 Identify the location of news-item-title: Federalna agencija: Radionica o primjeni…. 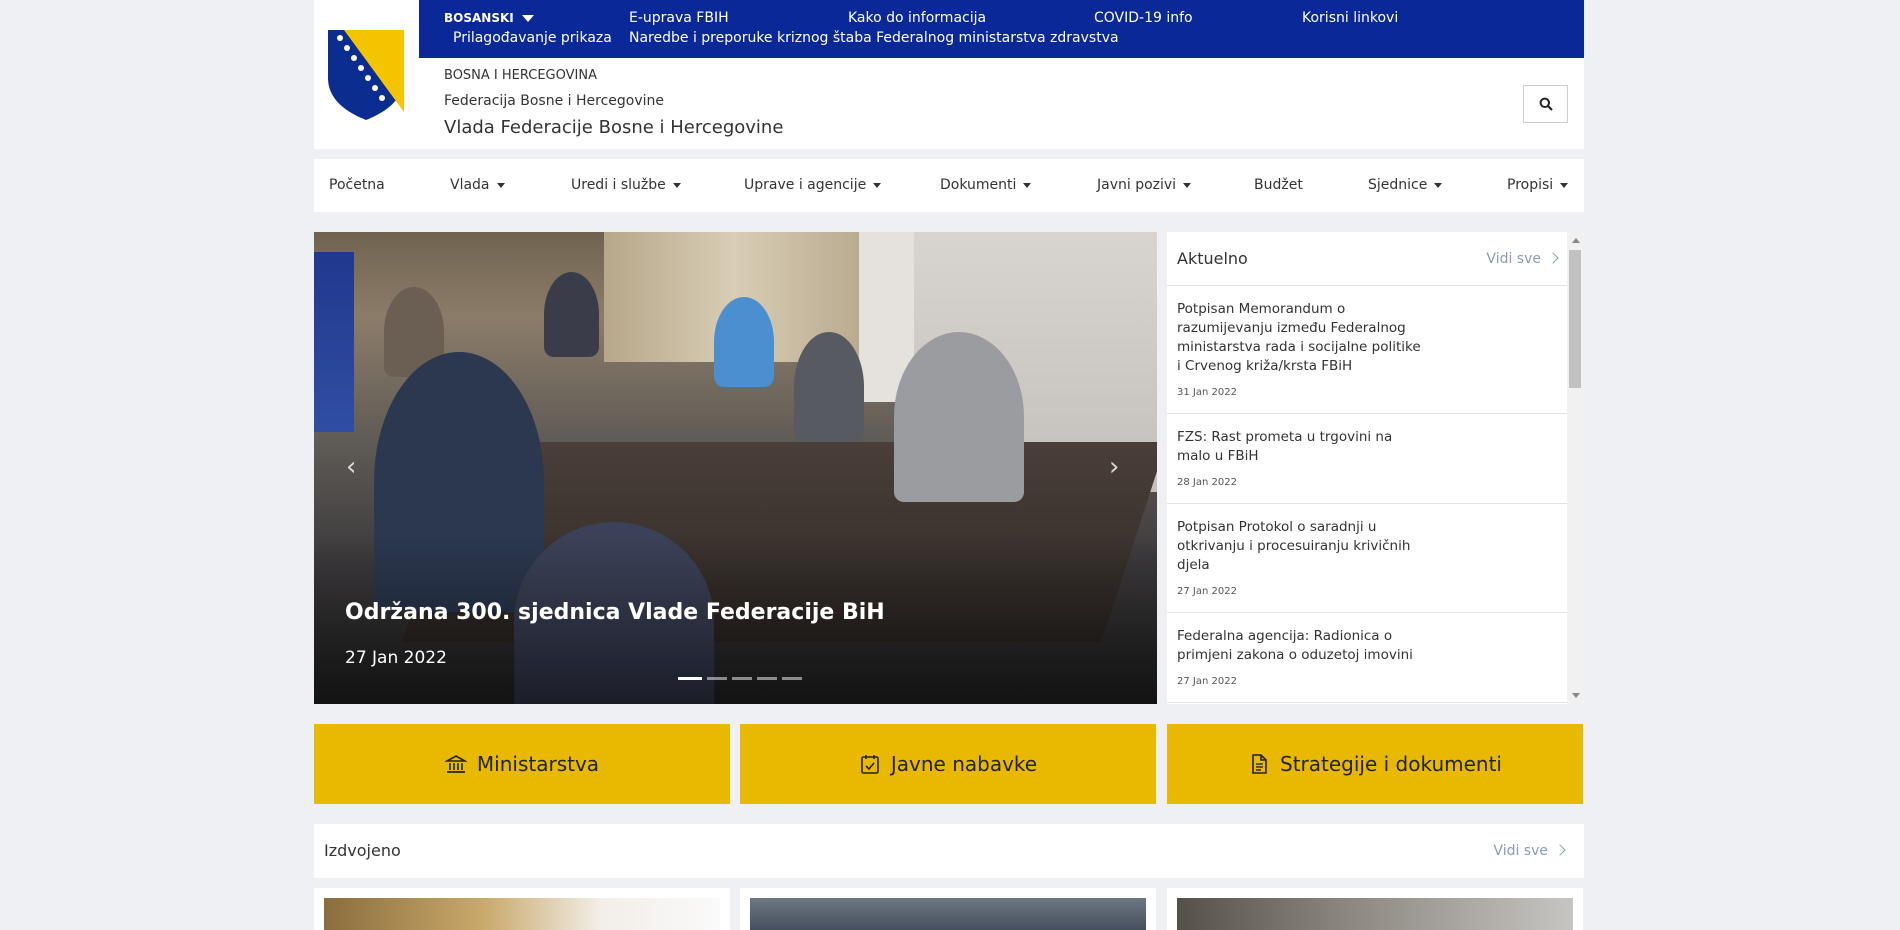
(1302, 646).